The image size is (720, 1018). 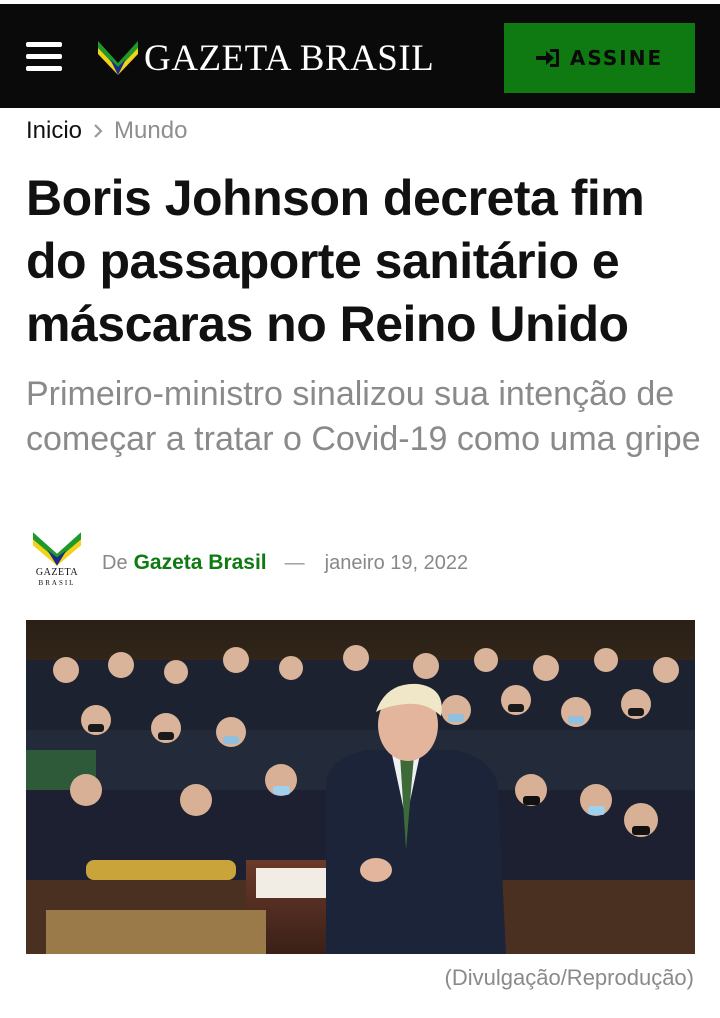 I want to click on sign-in-icon, so click(x=547, y=58).